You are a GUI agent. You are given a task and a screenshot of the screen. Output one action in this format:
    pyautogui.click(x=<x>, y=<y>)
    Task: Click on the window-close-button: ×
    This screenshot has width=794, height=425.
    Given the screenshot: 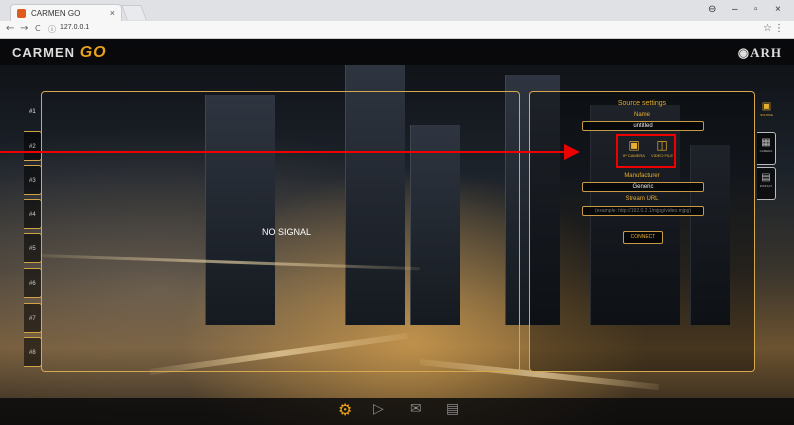 What is the action you would take?
    pyautogui.click(x=778, y=9)
    